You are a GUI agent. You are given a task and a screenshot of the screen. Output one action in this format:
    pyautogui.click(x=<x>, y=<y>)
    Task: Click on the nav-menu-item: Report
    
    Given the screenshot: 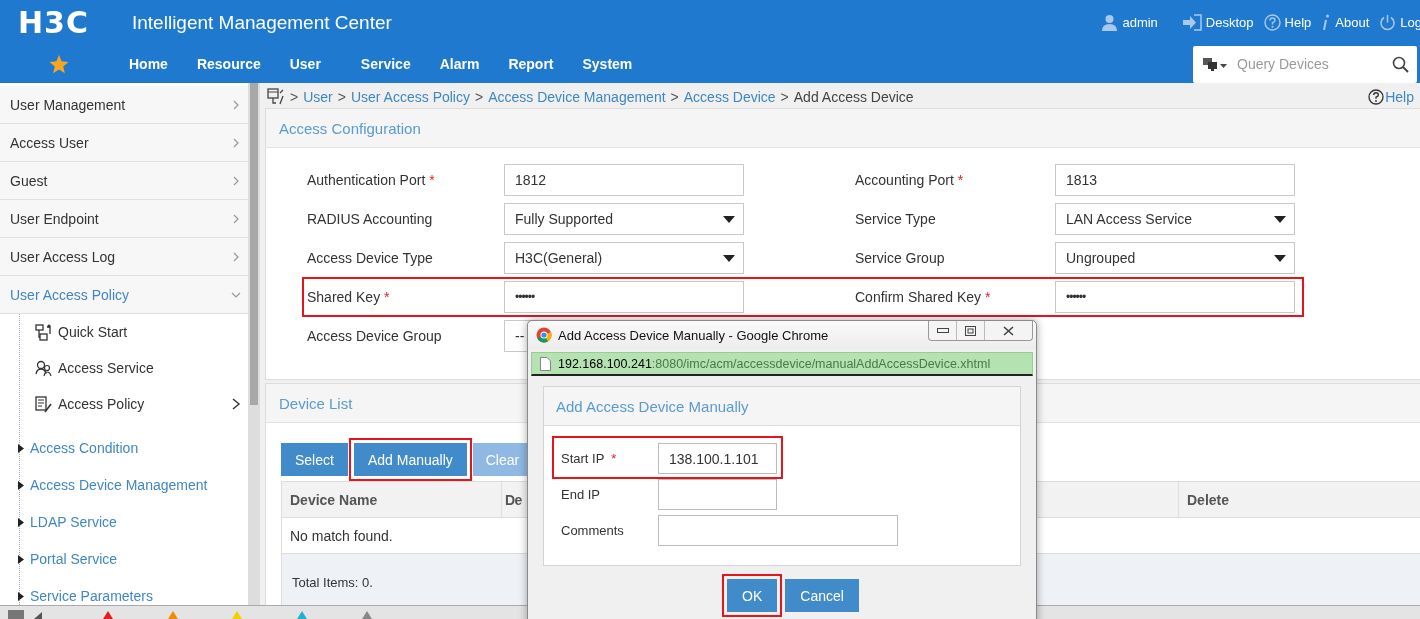 What is the action you would take?
    pyautogui.click(x=531, y=64)
    